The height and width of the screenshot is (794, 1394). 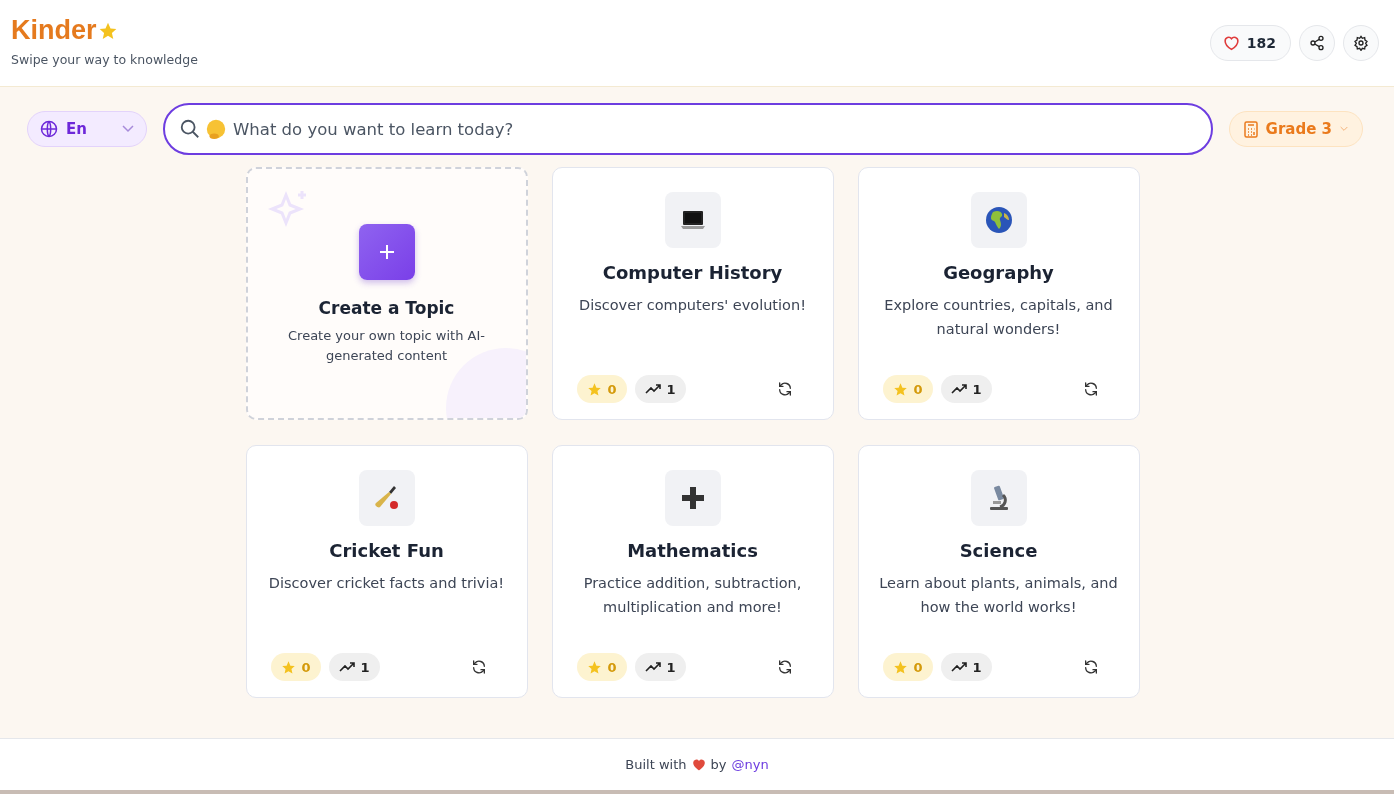 What do you see at coordinates (386, 550) in the screenshot?
I see `card-title: Cricket Fun` at bounding box center [386, 550].